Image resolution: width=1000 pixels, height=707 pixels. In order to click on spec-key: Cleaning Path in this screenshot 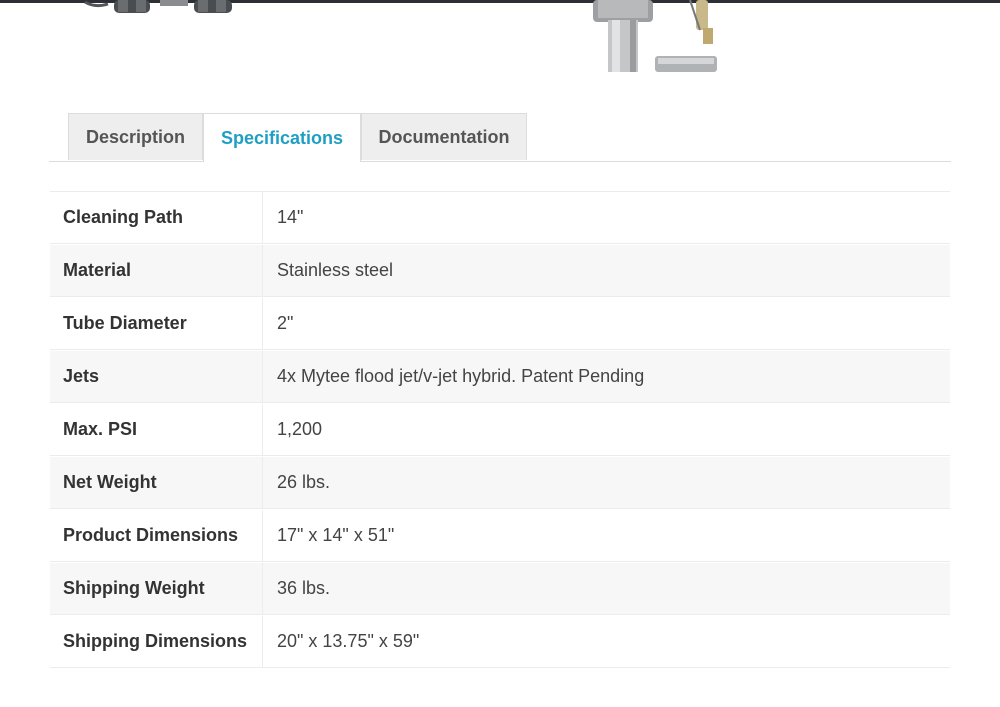, I will do `click(156, 217)`.